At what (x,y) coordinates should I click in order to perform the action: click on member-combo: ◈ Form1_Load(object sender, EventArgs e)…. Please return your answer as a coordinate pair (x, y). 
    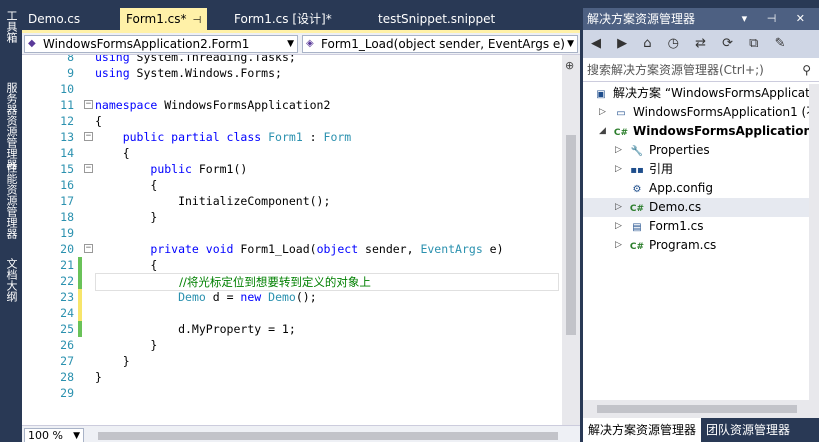
    Looking at the image, I should click on (440, 44).